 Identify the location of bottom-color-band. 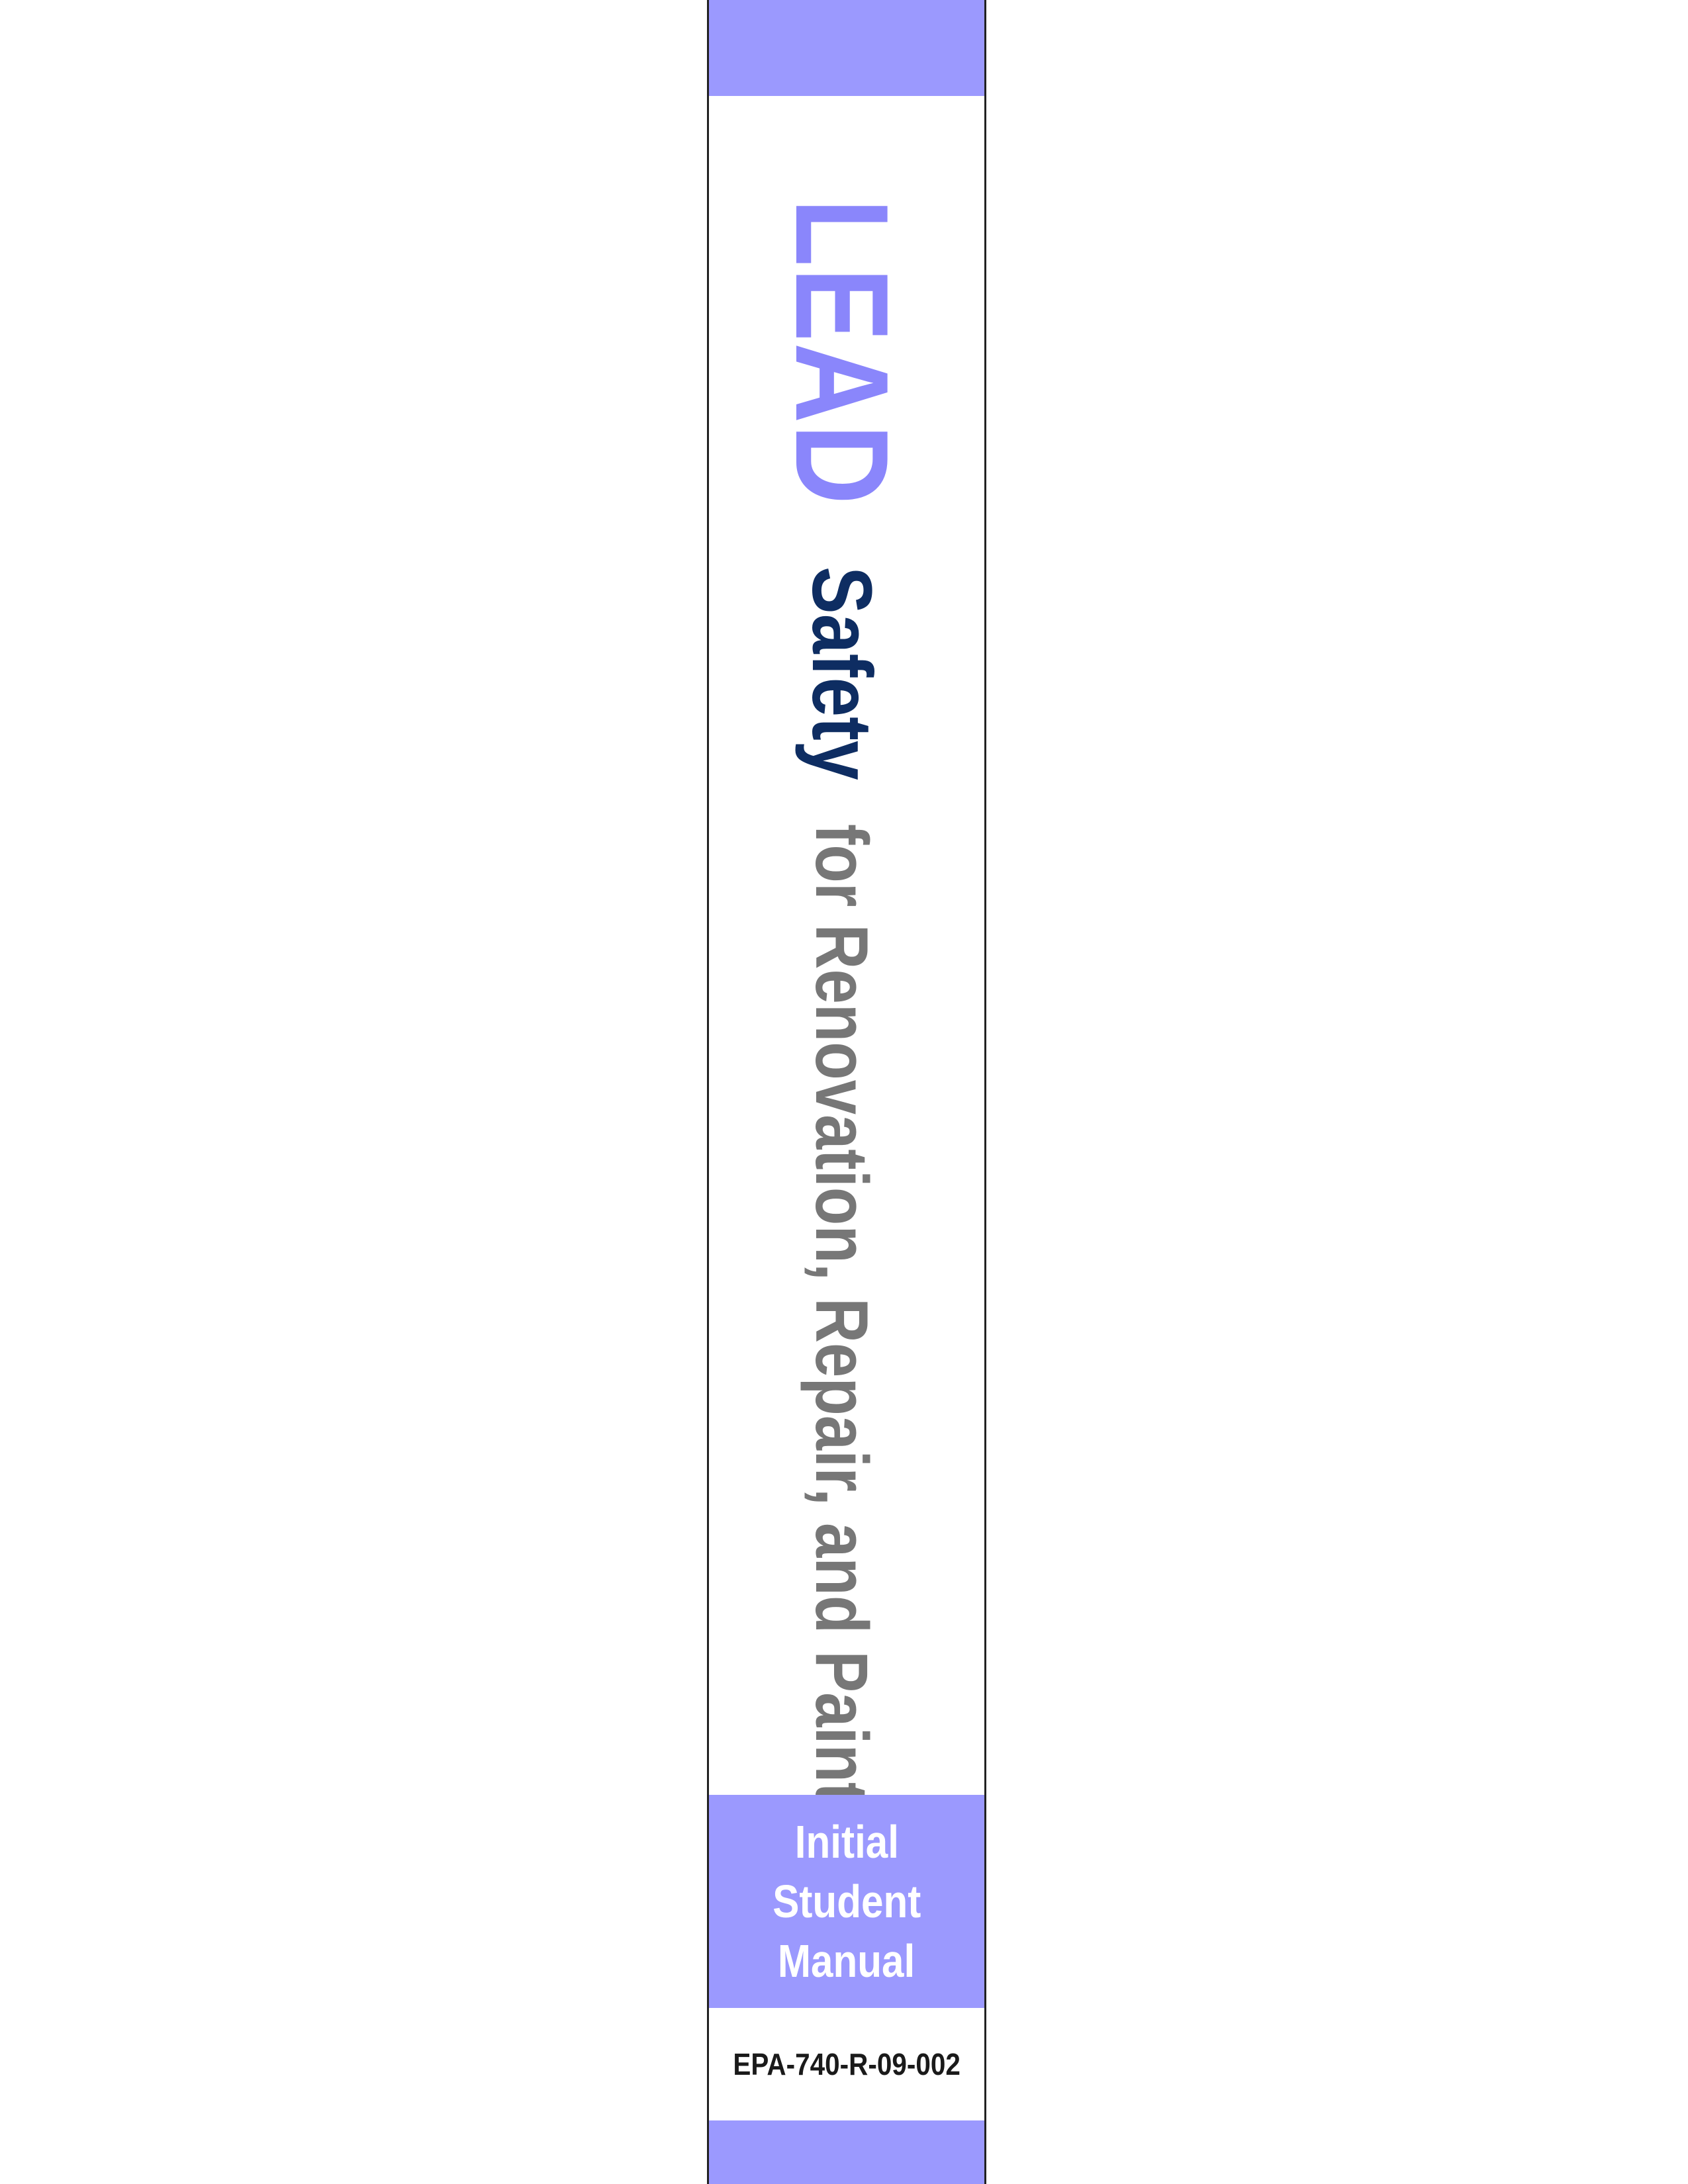
(846, 2152).